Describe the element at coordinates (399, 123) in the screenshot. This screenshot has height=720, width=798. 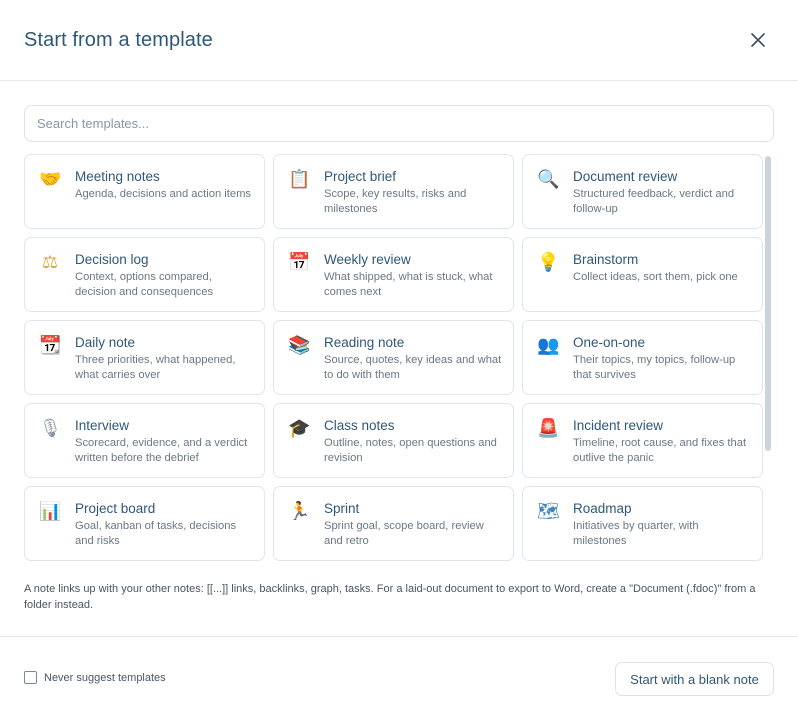
I see `search-input` at that location.